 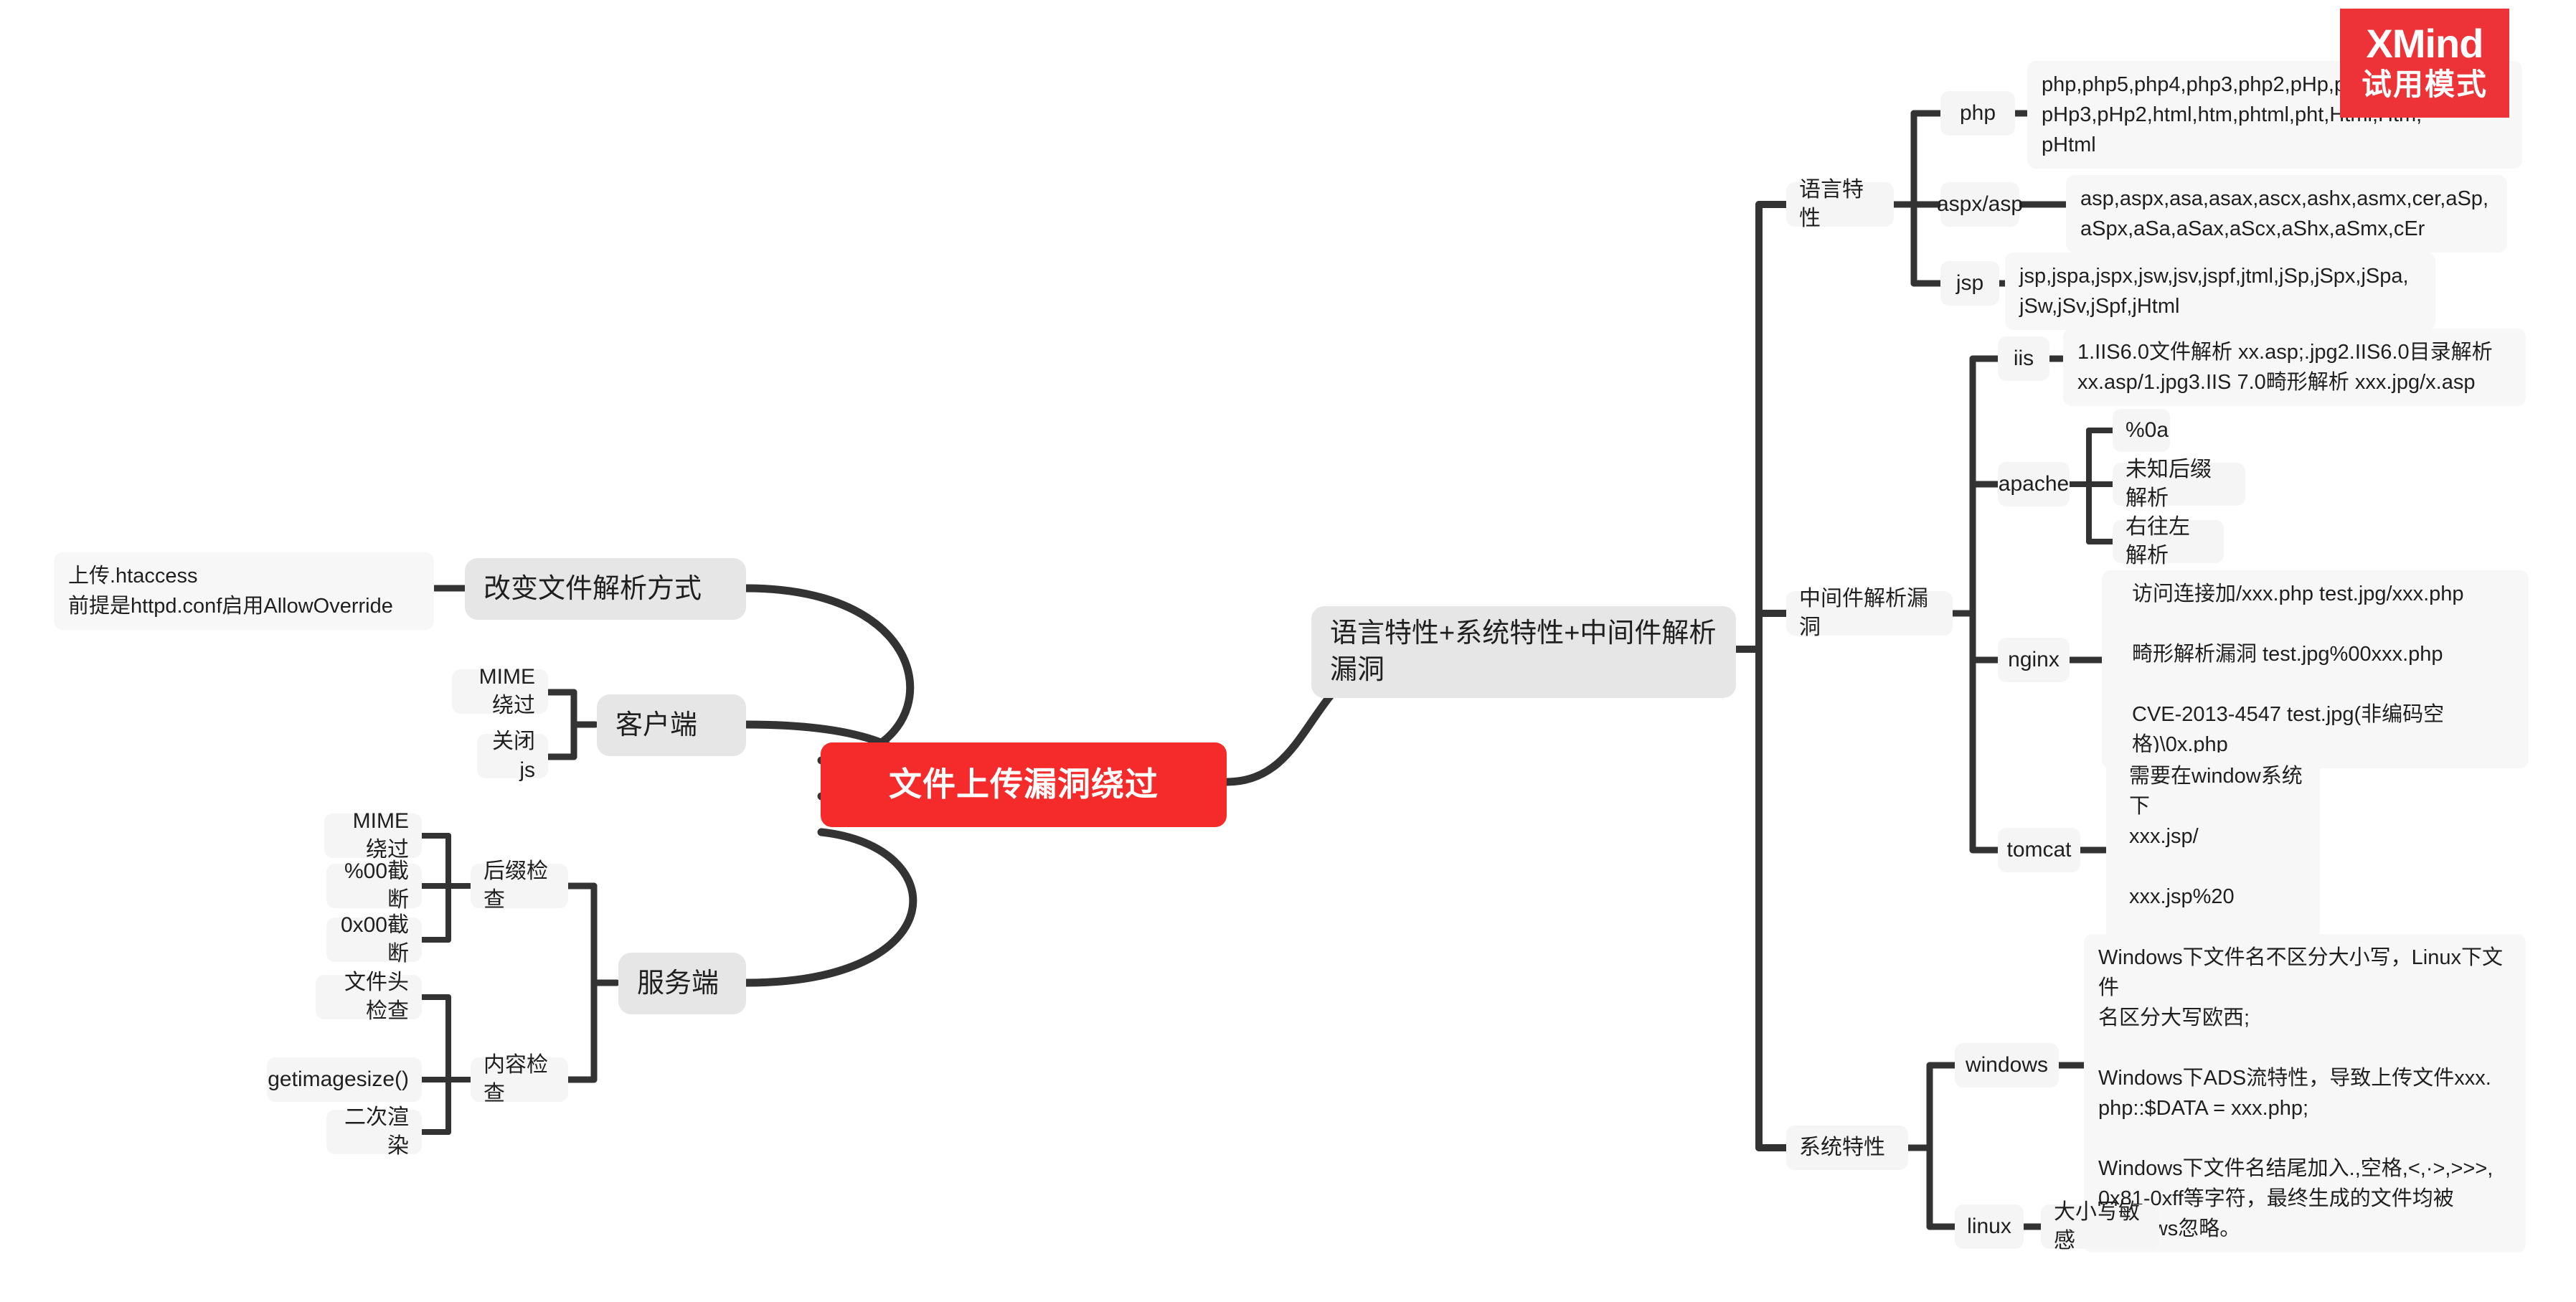 What do you see at coordinates (656, 724) in the screenshot?
I see `node-label: 客户端` at bounding box center [656, 724].